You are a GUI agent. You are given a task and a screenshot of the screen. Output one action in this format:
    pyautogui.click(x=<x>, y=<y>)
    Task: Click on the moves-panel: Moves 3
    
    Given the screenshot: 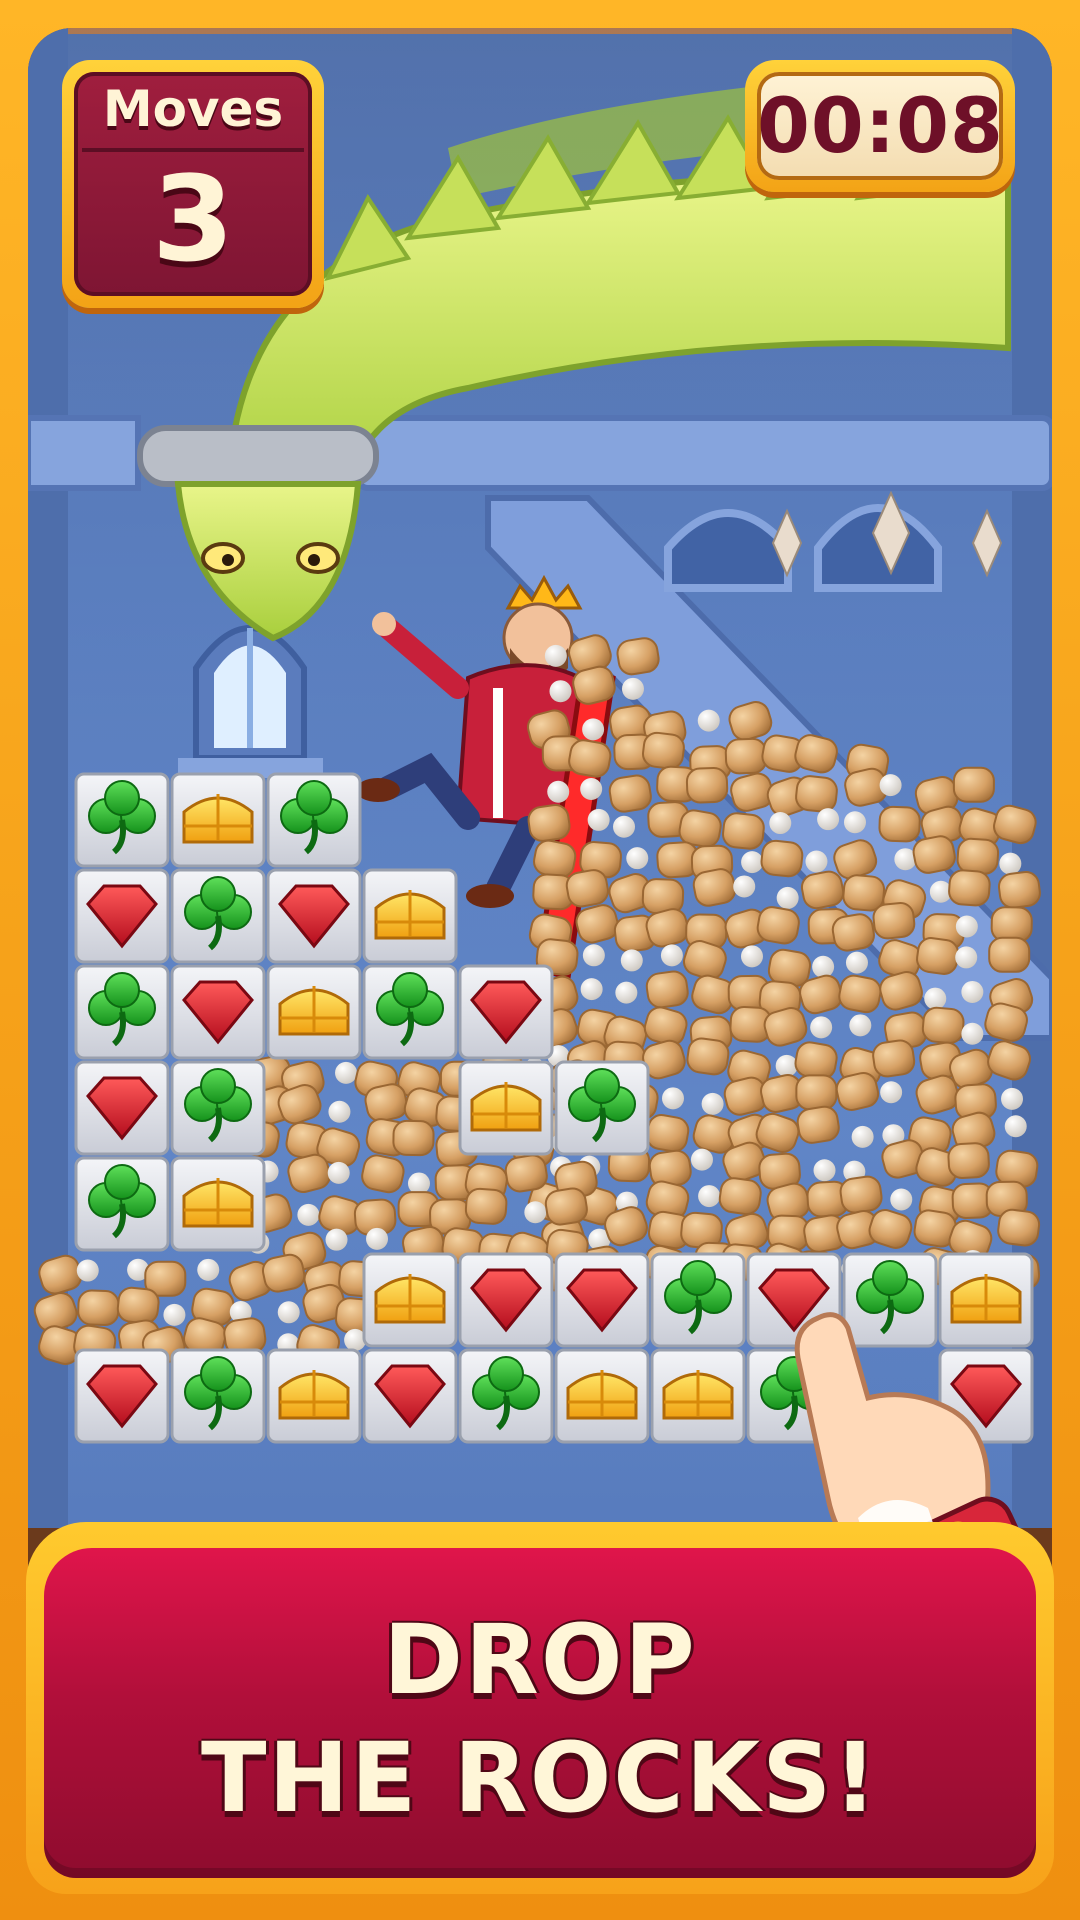 What is the action you would take?
    pyautogui.click(x=193, y=184)
    